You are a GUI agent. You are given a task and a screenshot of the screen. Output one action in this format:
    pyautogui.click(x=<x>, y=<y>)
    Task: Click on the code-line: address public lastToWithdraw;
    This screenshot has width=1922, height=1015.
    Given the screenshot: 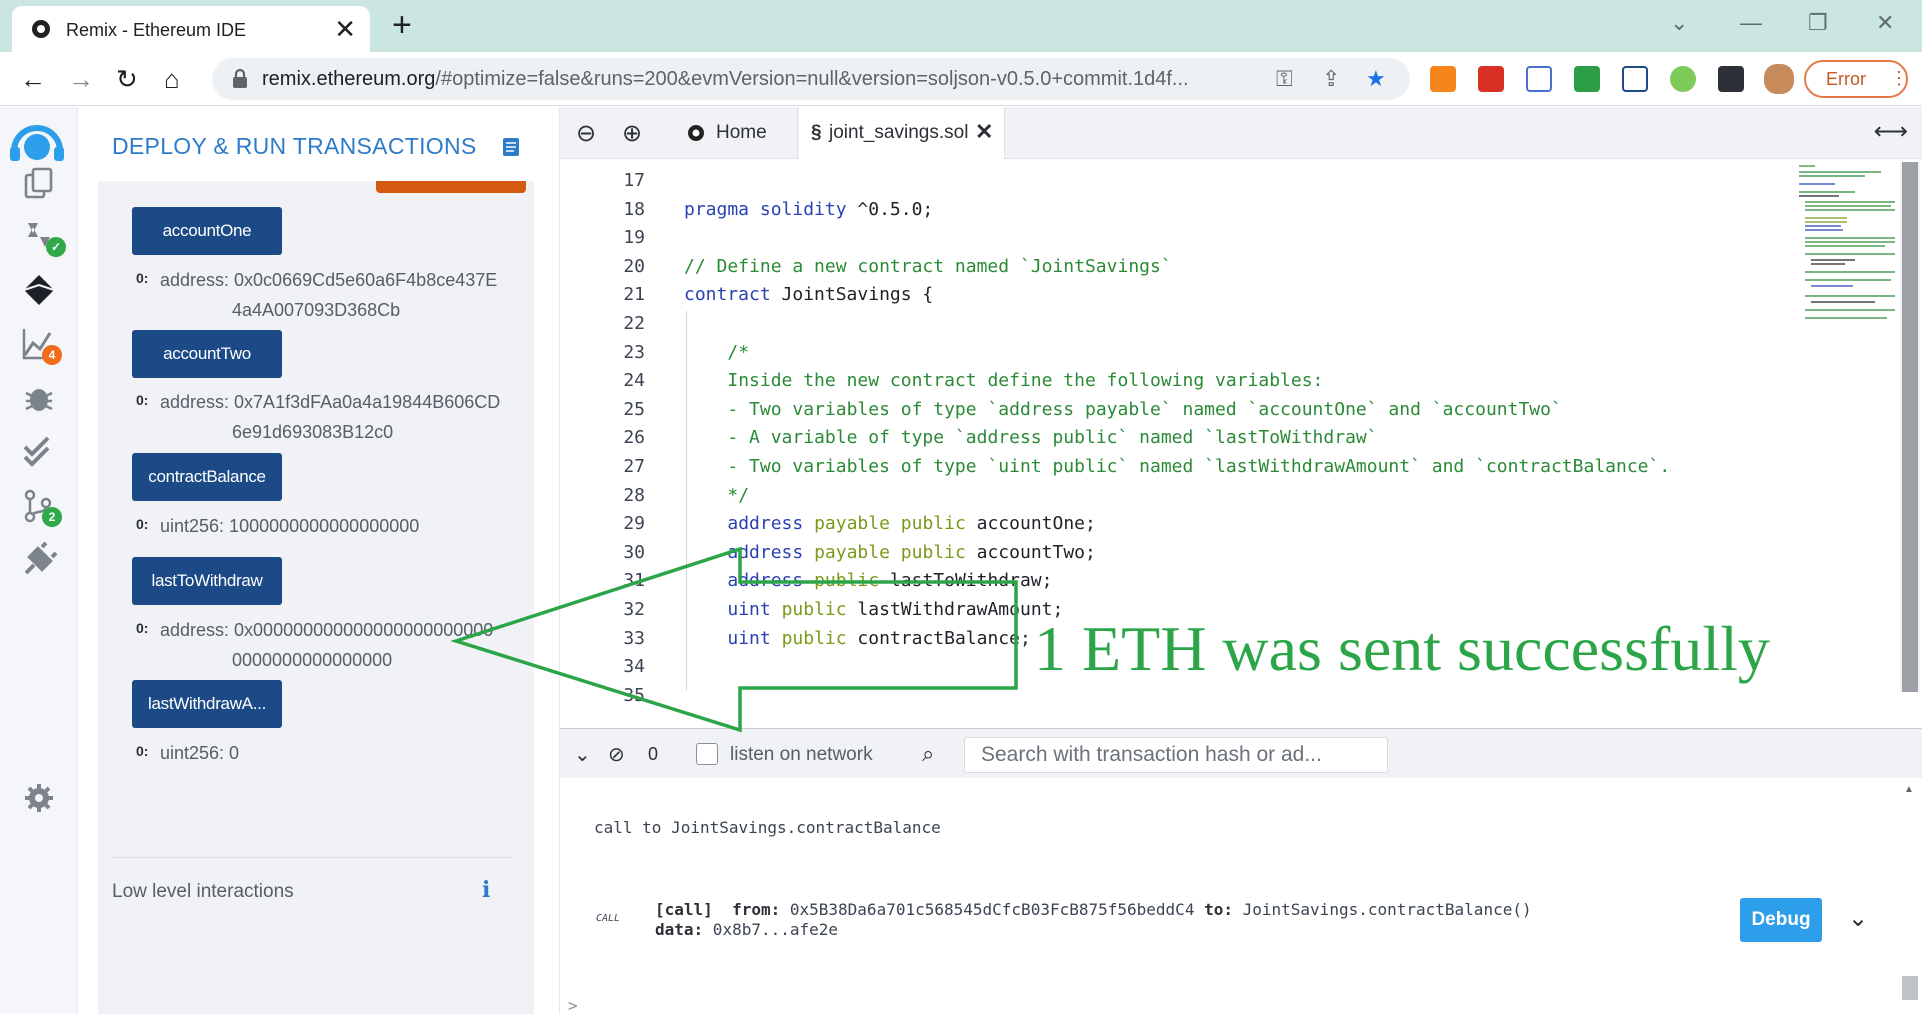 What is the action you would take?
    pyautogui.click(x=868, y=580)
    